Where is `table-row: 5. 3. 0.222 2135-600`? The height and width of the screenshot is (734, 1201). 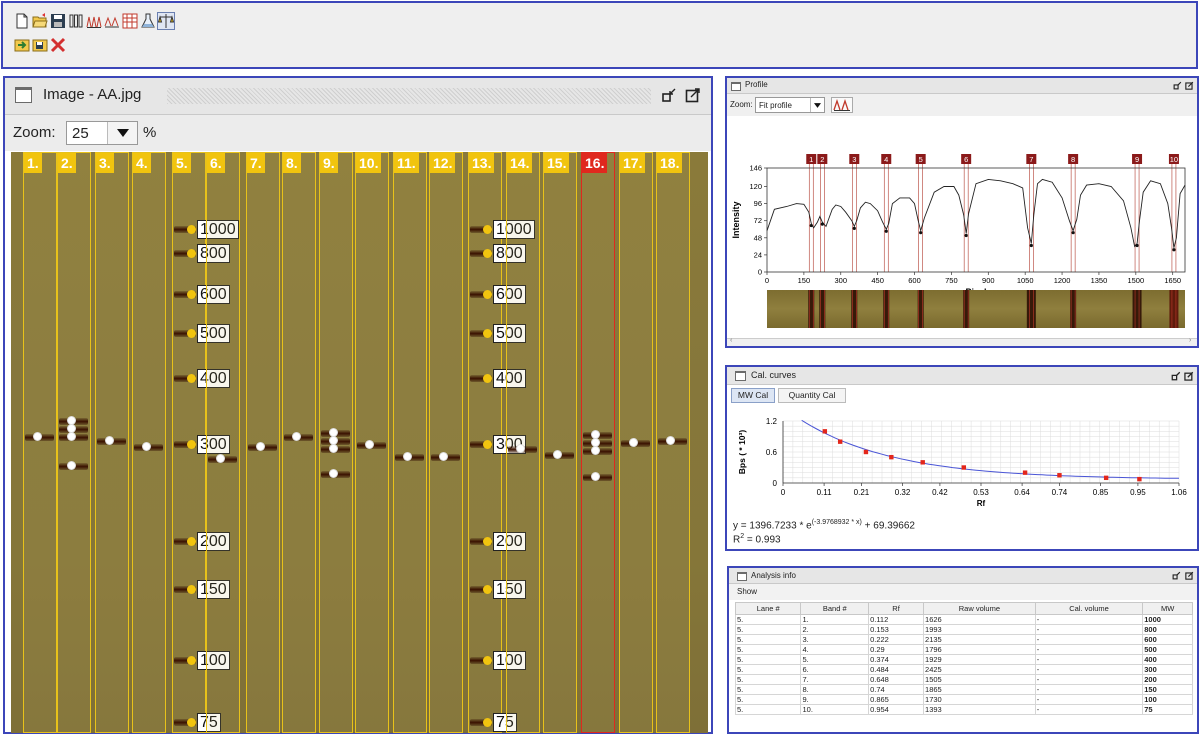
table-row: 5. 3. 0.222 2135-600 is located at coordinates (963, 639).